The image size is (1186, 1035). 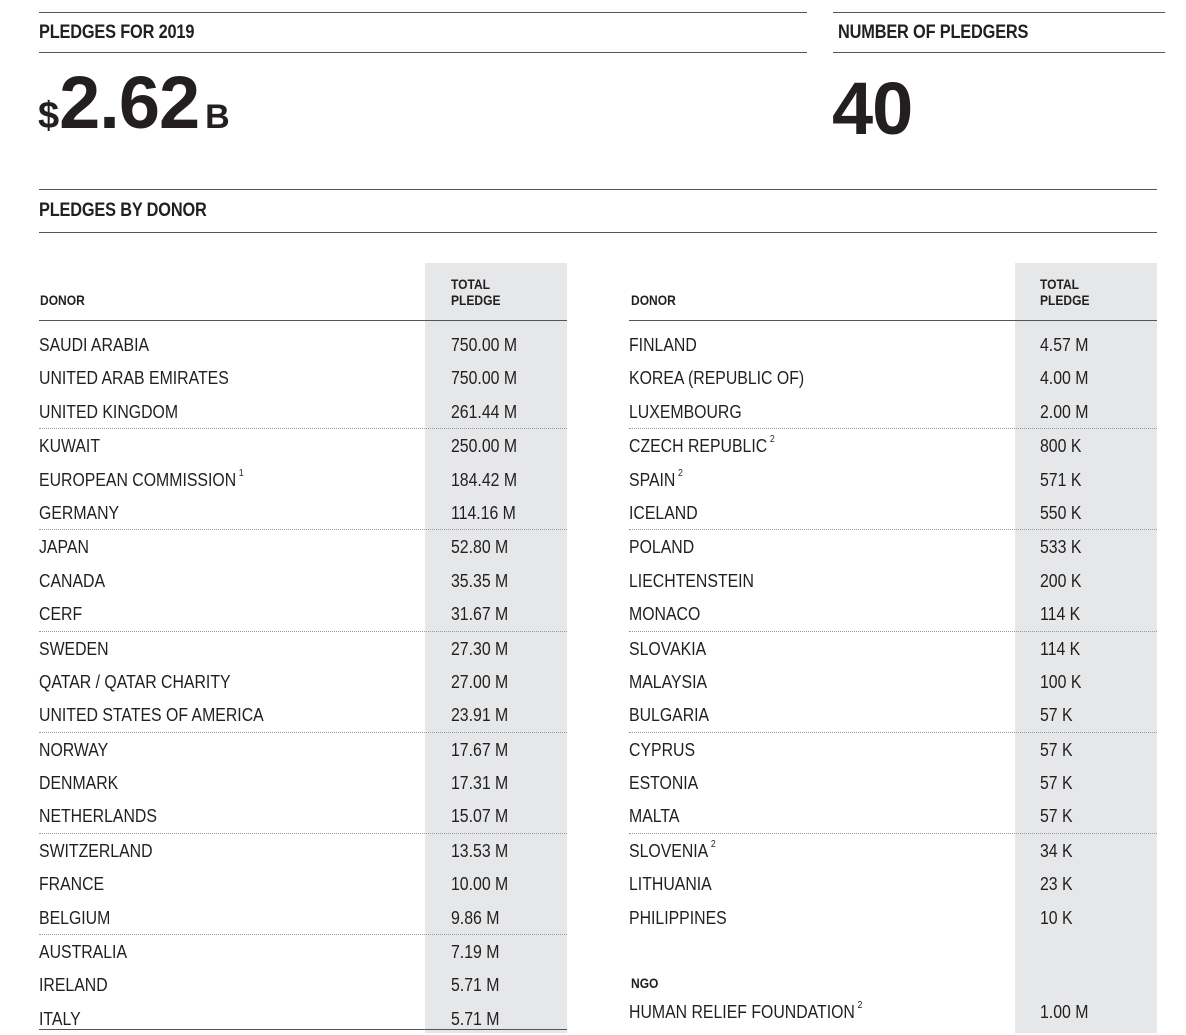 I want to click on table-row: BULGARIA 57 K, so click(x=893, y=715).